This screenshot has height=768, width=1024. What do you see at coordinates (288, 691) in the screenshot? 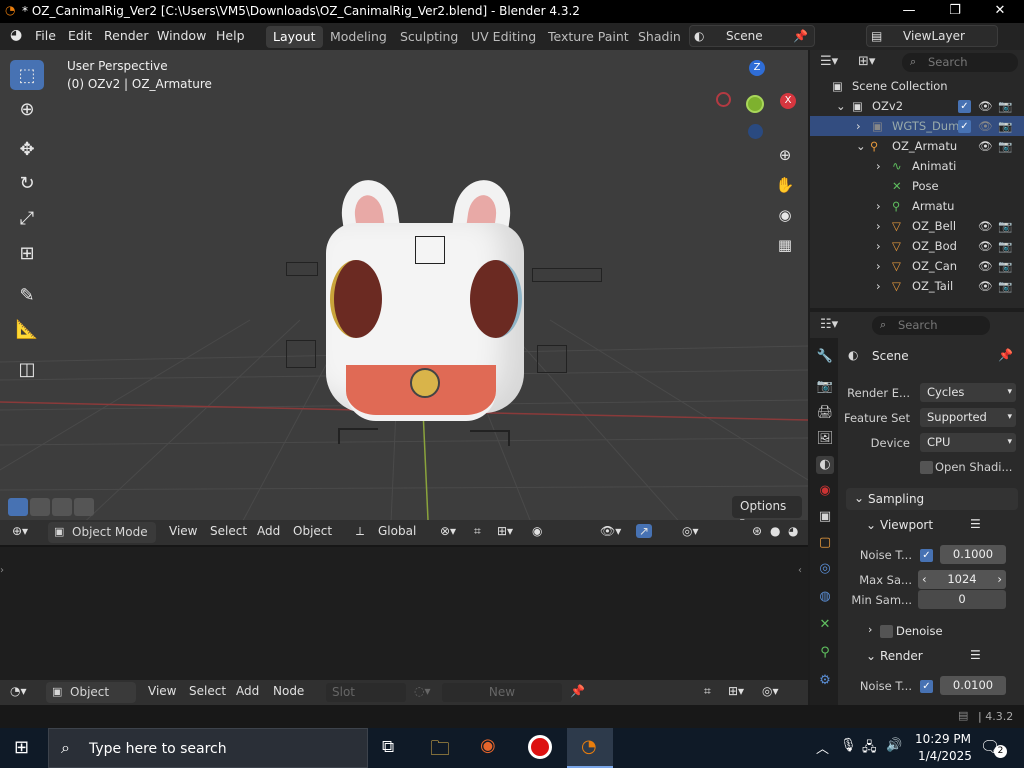
I see `shader-node-menu: Node` at bounding box center [288, 691].